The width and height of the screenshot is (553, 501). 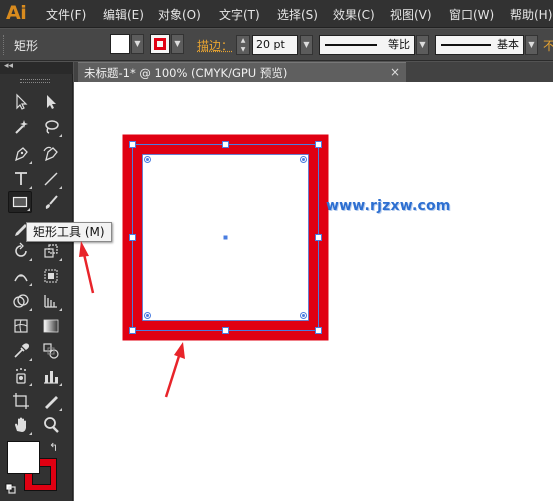 What do you see at coordinates (21, 154) in the screenshot?
I see `pen-tool-icon` at bounding box center [21, 154].